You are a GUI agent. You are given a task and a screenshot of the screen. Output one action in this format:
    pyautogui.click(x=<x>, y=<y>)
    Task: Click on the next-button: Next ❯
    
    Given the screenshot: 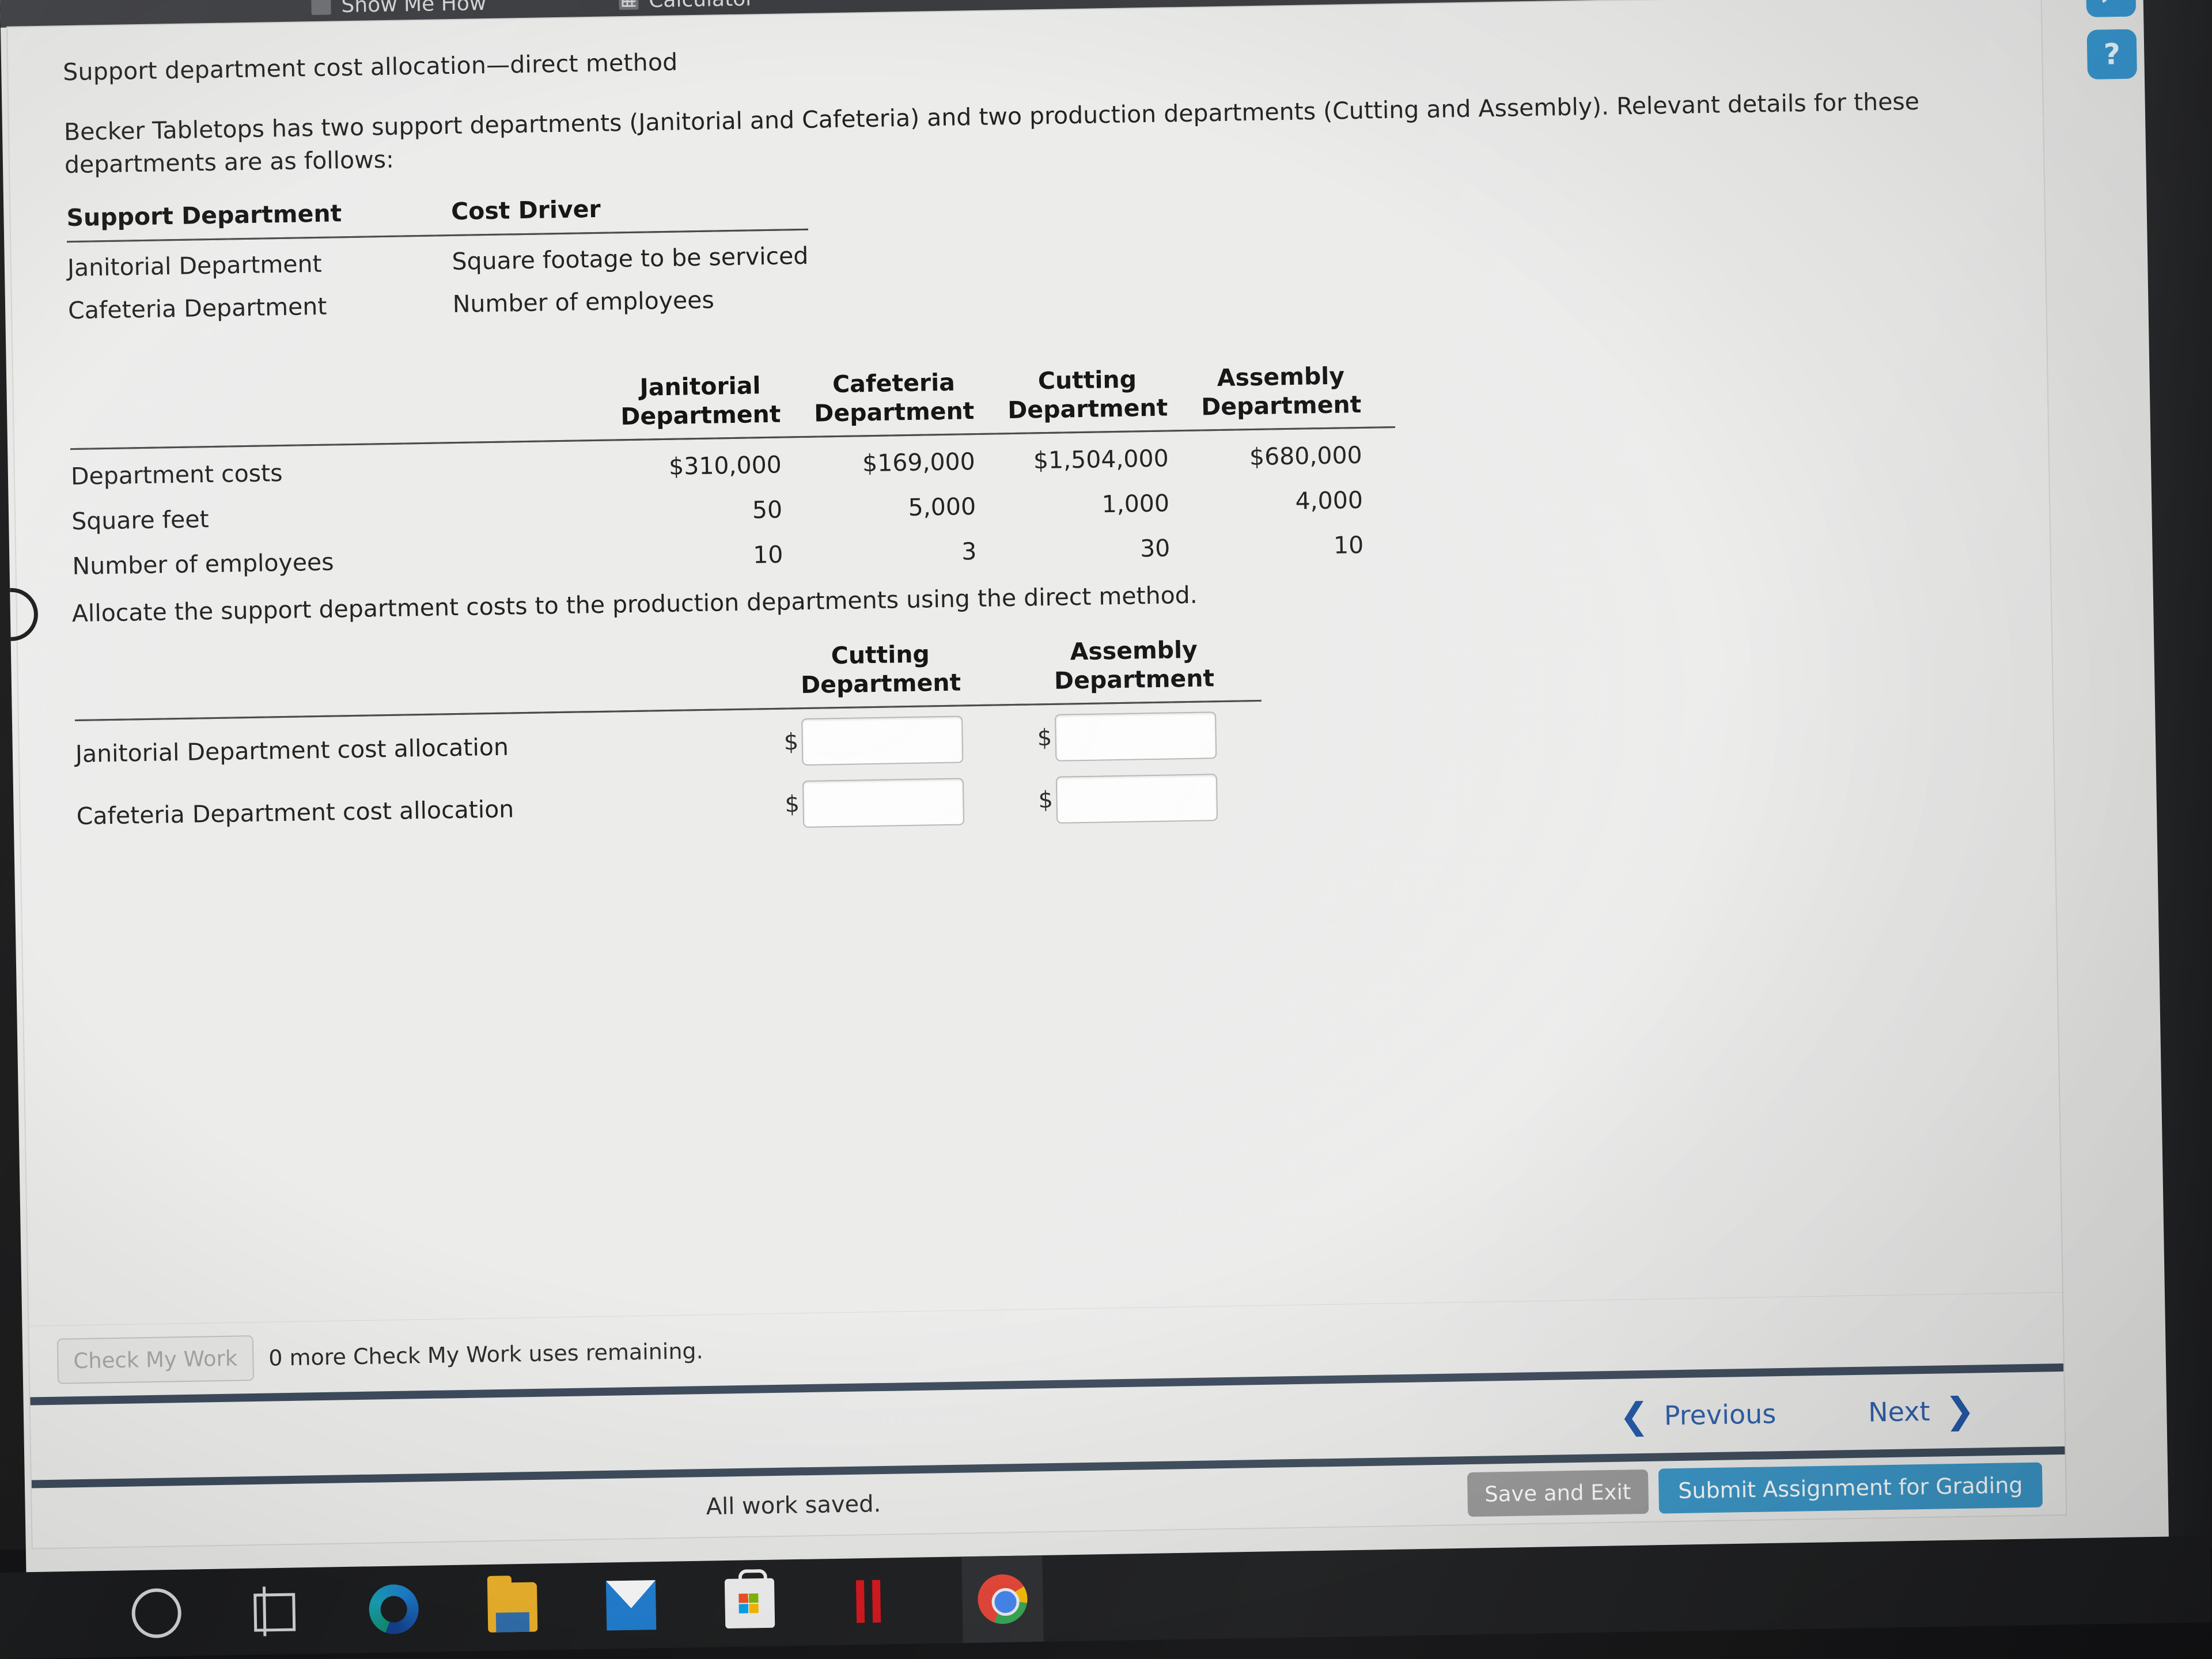 What is the action you would take?
    pyautogui.click(x=1921, y=1410)
    